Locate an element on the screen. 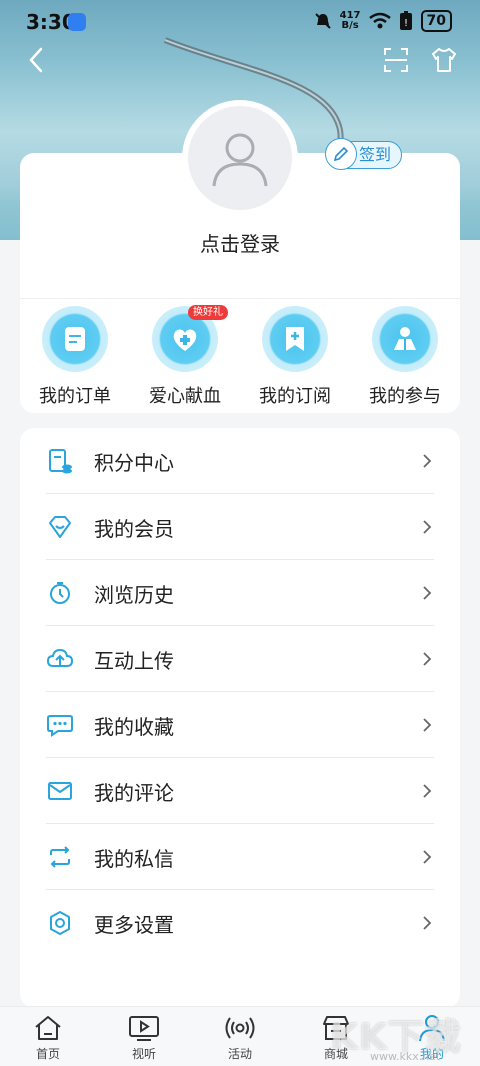  menu-label: 我的私信 is located at coordinates (134, 858).